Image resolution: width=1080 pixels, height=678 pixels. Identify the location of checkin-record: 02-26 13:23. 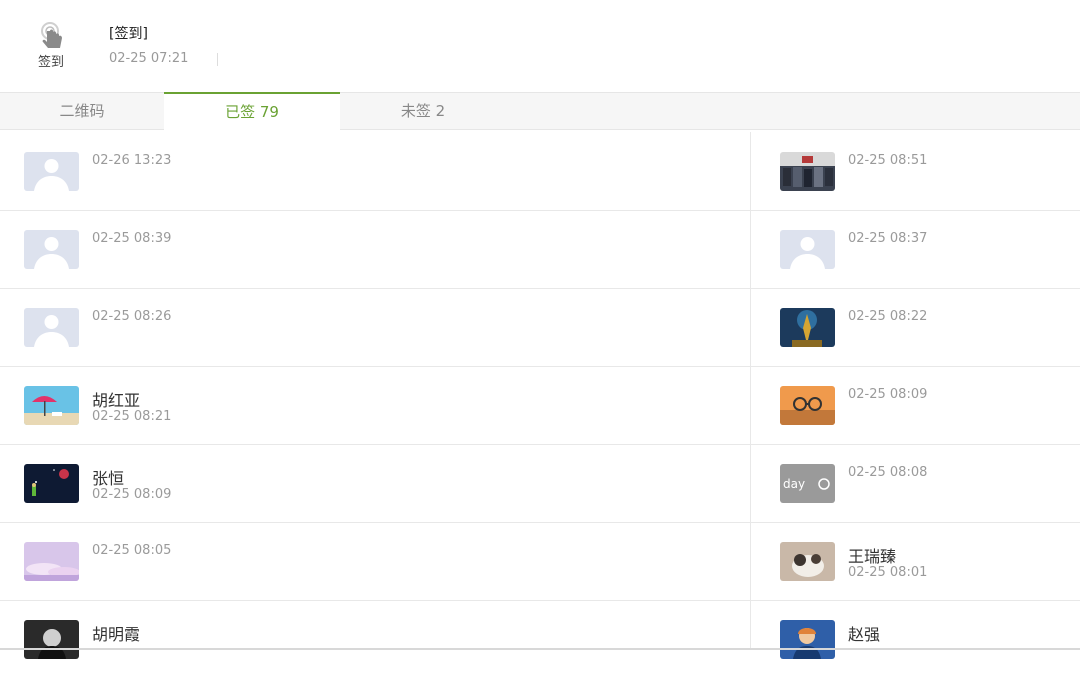
(375, 171).